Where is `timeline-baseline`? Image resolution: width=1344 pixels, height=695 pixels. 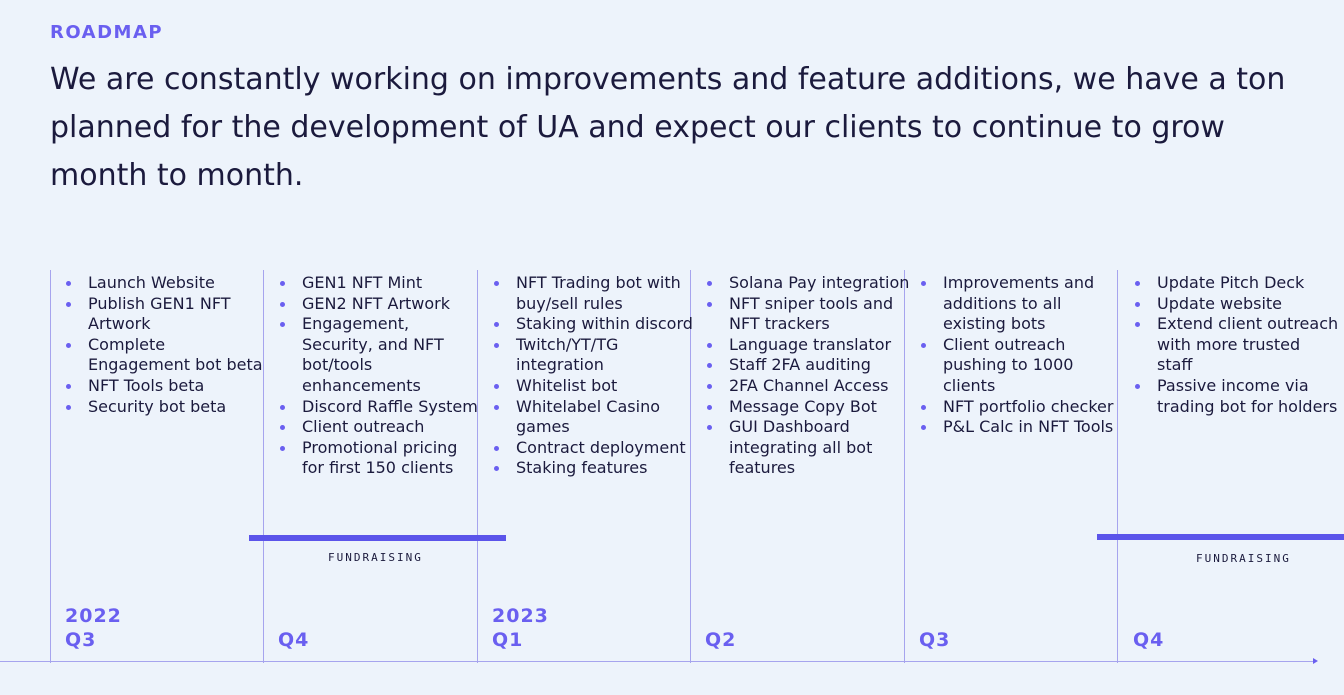
timeline-baseline is located at coordinates (657, 661).